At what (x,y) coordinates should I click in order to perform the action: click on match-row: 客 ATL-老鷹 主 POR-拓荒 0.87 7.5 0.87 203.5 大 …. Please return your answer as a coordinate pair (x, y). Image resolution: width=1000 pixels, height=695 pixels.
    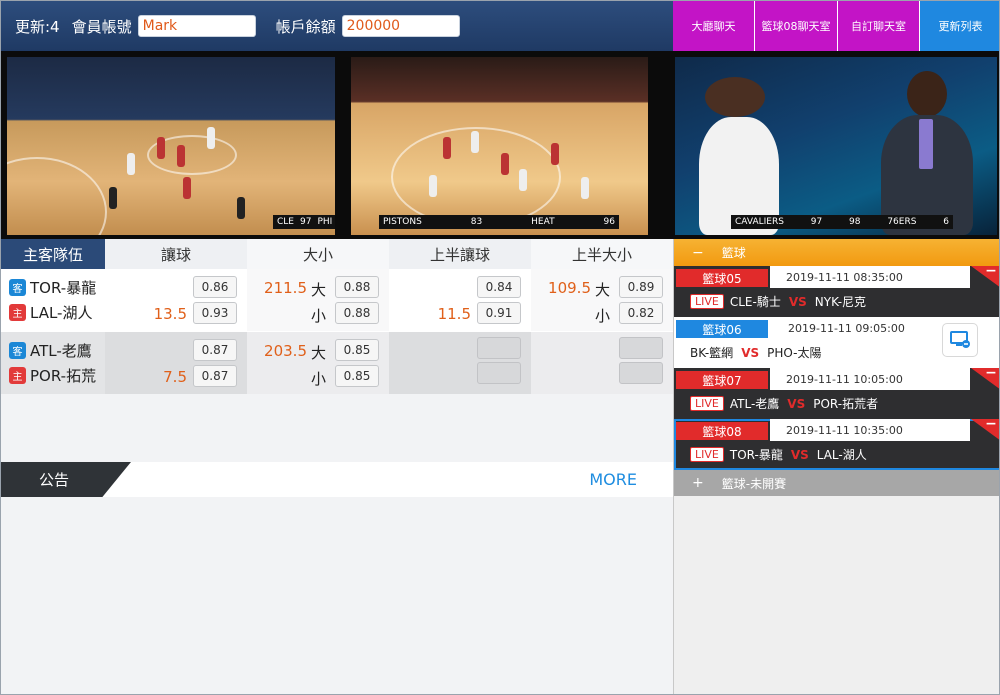
    Looking at the image, I should click on (337, 363).